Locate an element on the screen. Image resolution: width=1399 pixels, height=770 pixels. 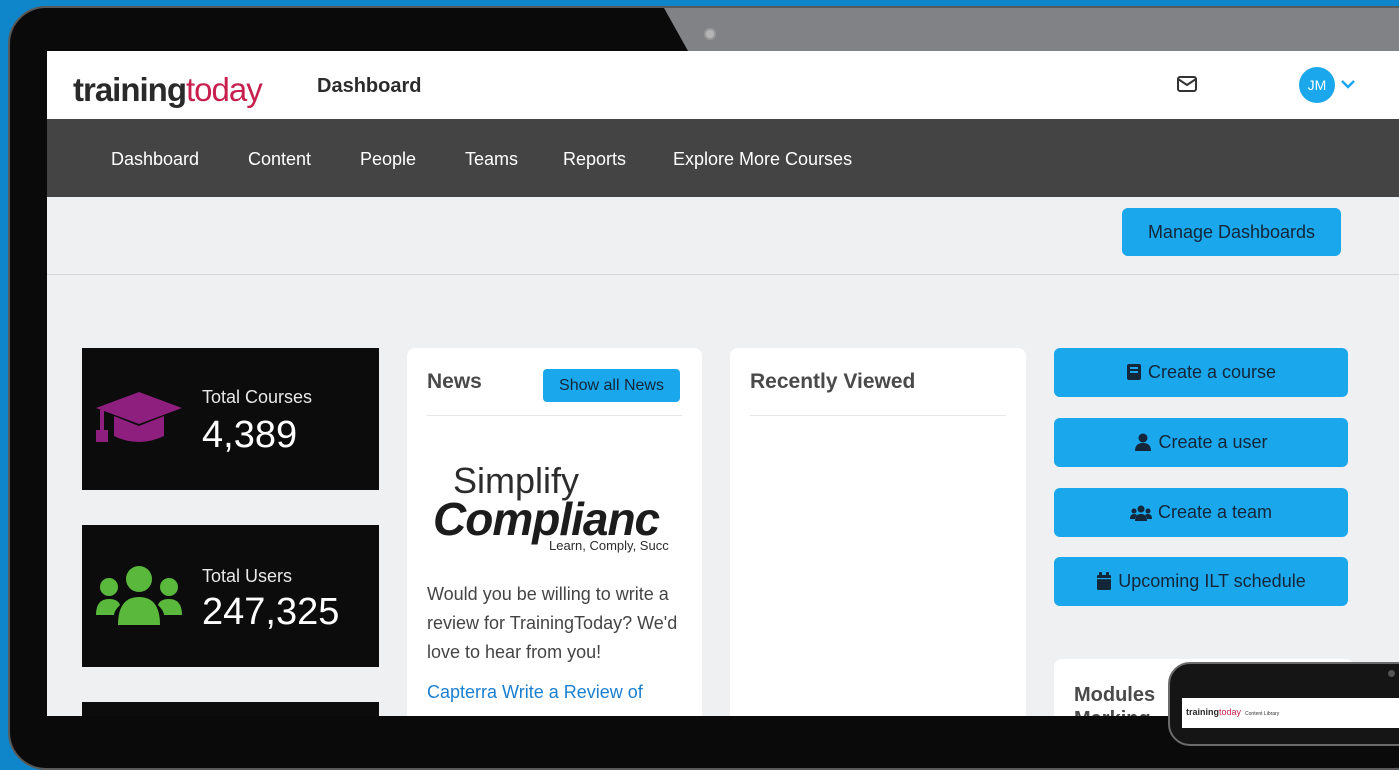
recent-divider is located at coordinates (878, 415).